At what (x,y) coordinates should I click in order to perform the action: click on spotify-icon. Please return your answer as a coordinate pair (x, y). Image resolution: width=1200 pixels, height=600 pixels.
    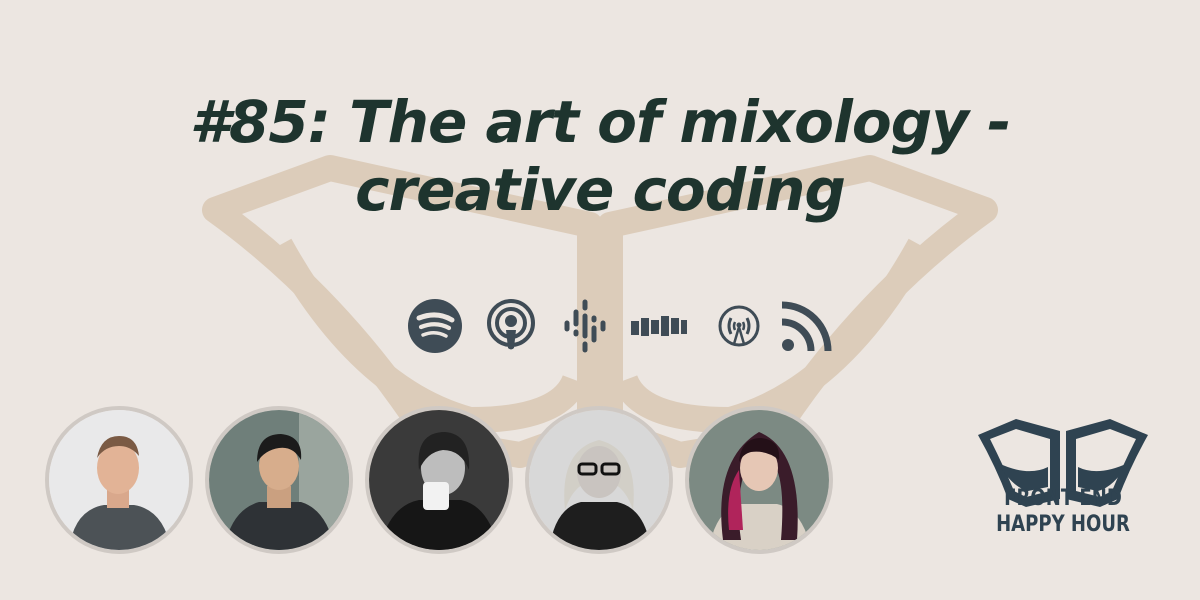
    Looking at the image, I should click on (435, 326).